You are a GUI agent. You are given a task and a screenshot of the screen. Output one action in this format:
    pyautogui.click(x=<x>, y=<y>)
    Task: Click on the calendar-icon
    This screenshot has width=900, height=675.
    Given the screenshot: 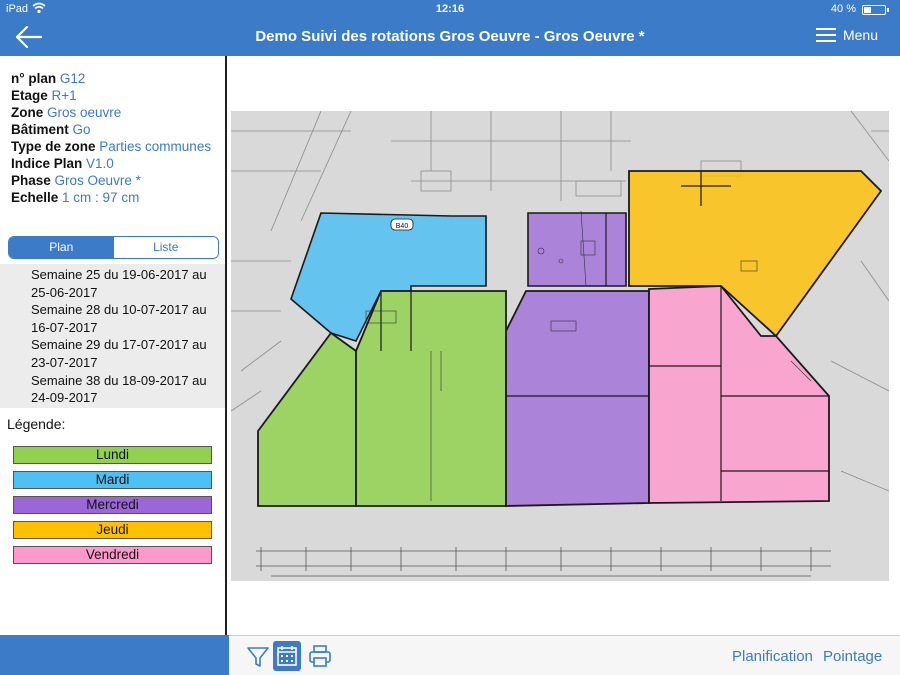 What is the action you would take?
    pyautogui.click(x=287, y=656)
    